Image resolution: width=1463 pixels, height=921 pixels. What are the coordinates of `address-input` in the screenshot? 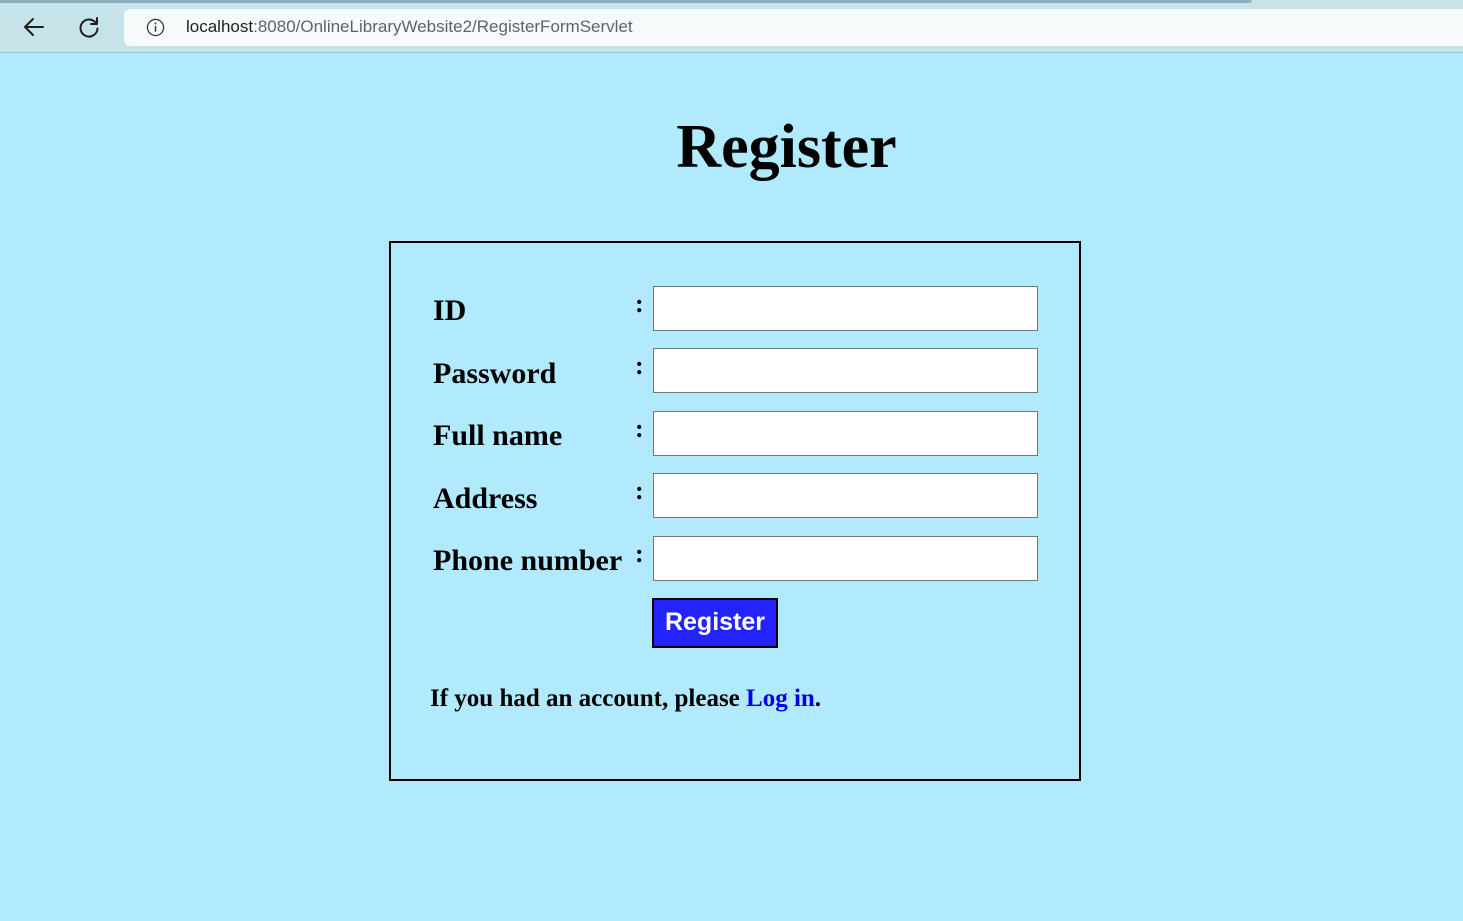 It's located at (845, 495).